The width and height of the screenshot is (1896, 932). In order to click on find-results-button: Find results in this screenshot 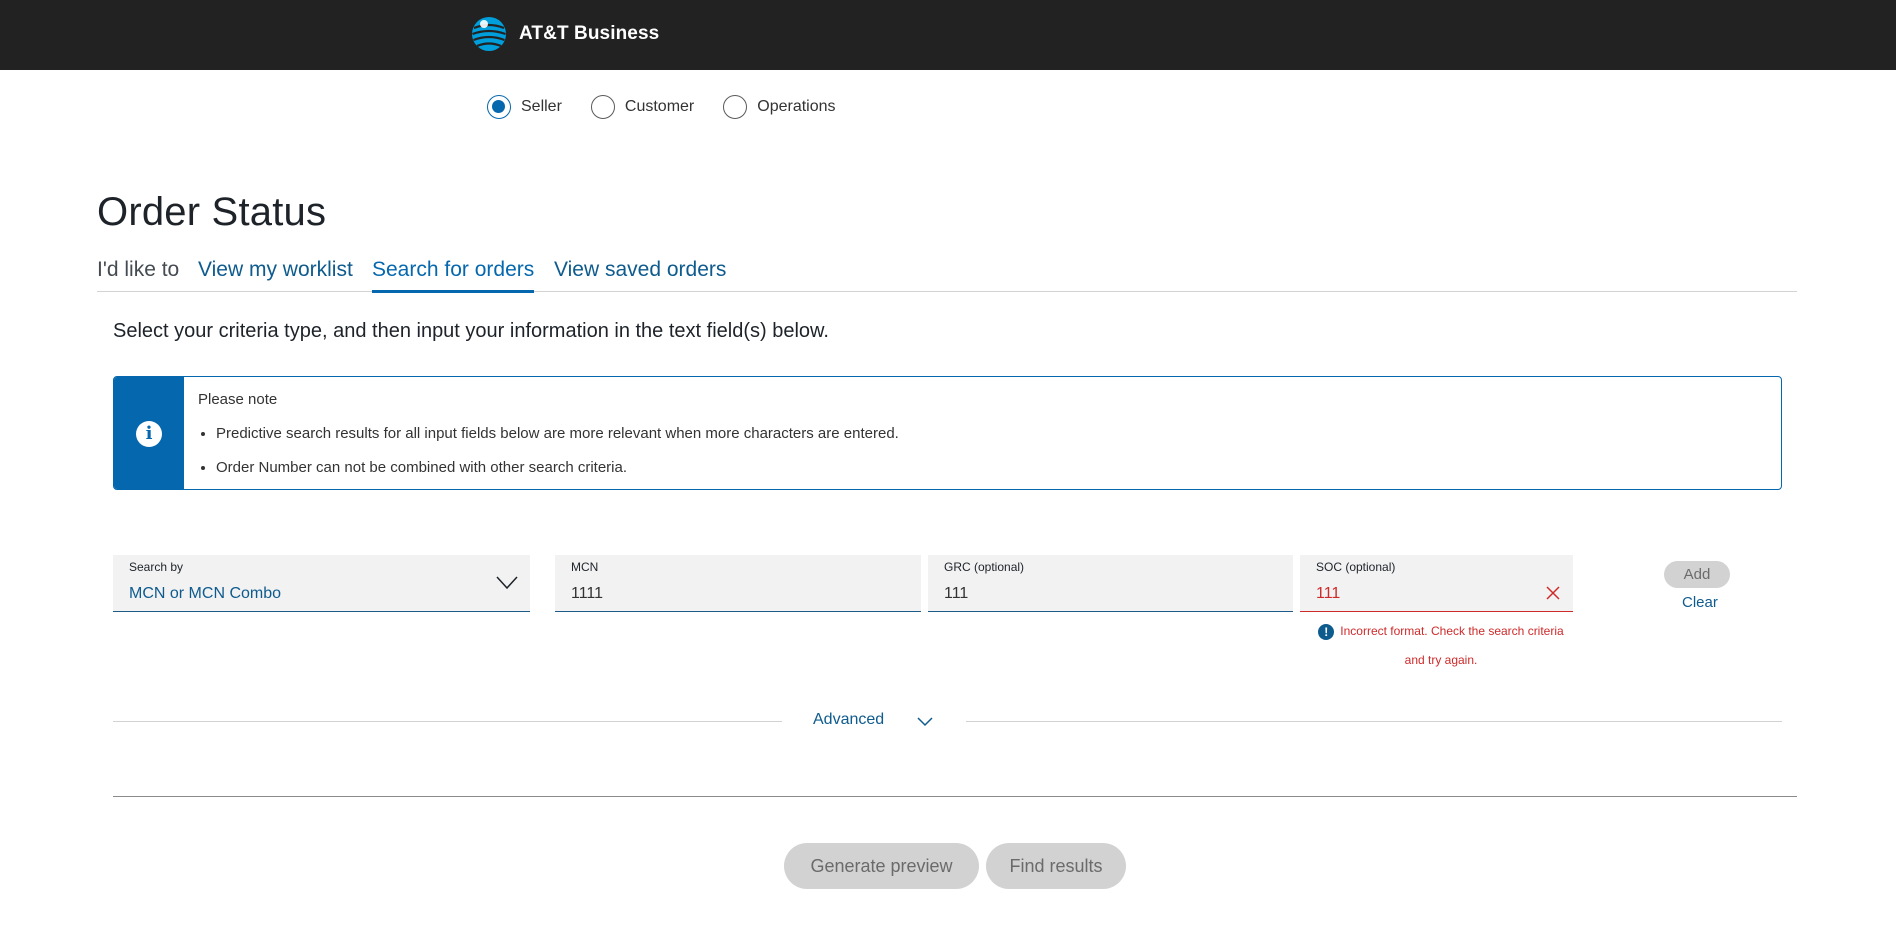, I will do `click(1056, 866)`.